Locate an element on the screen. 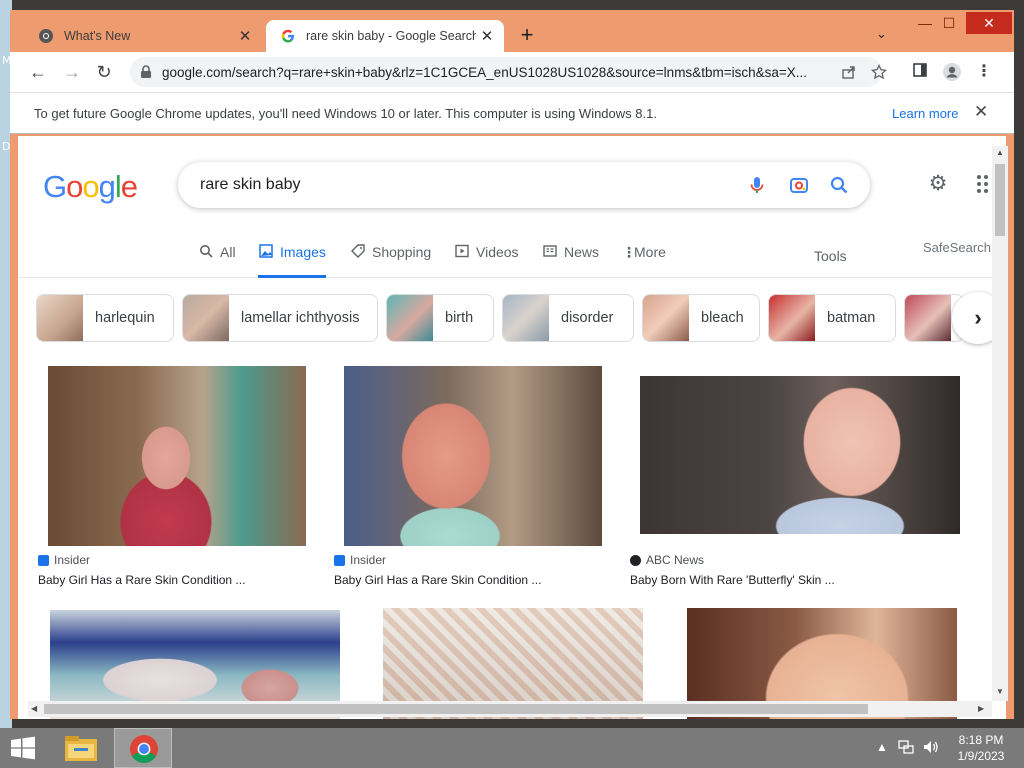  more-icon: ⋮ is located at coordinates (629, 252).